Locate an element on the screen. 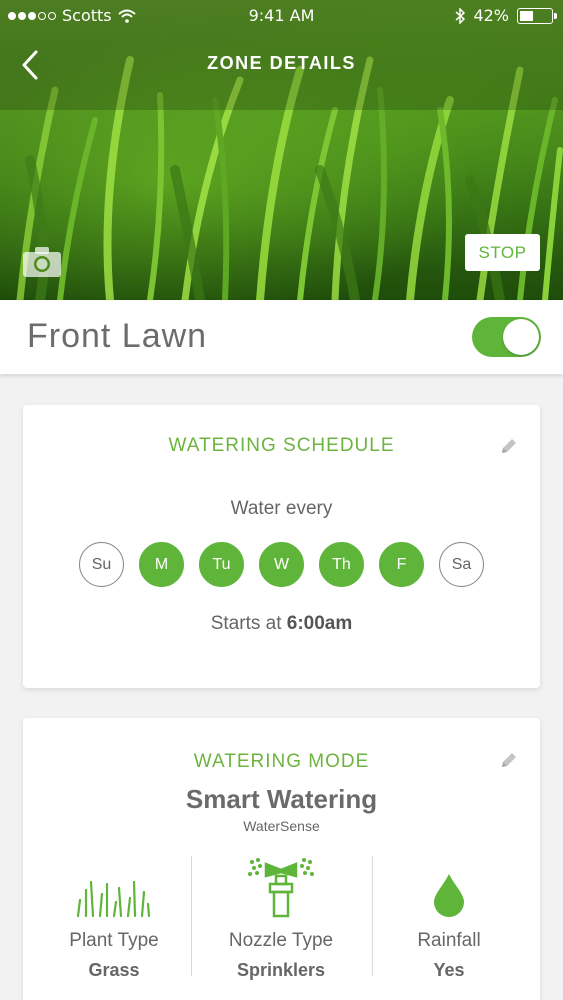 The height and width of the screenshot is (1000, 563). day-monday: M is located at coordinates (161, 564).